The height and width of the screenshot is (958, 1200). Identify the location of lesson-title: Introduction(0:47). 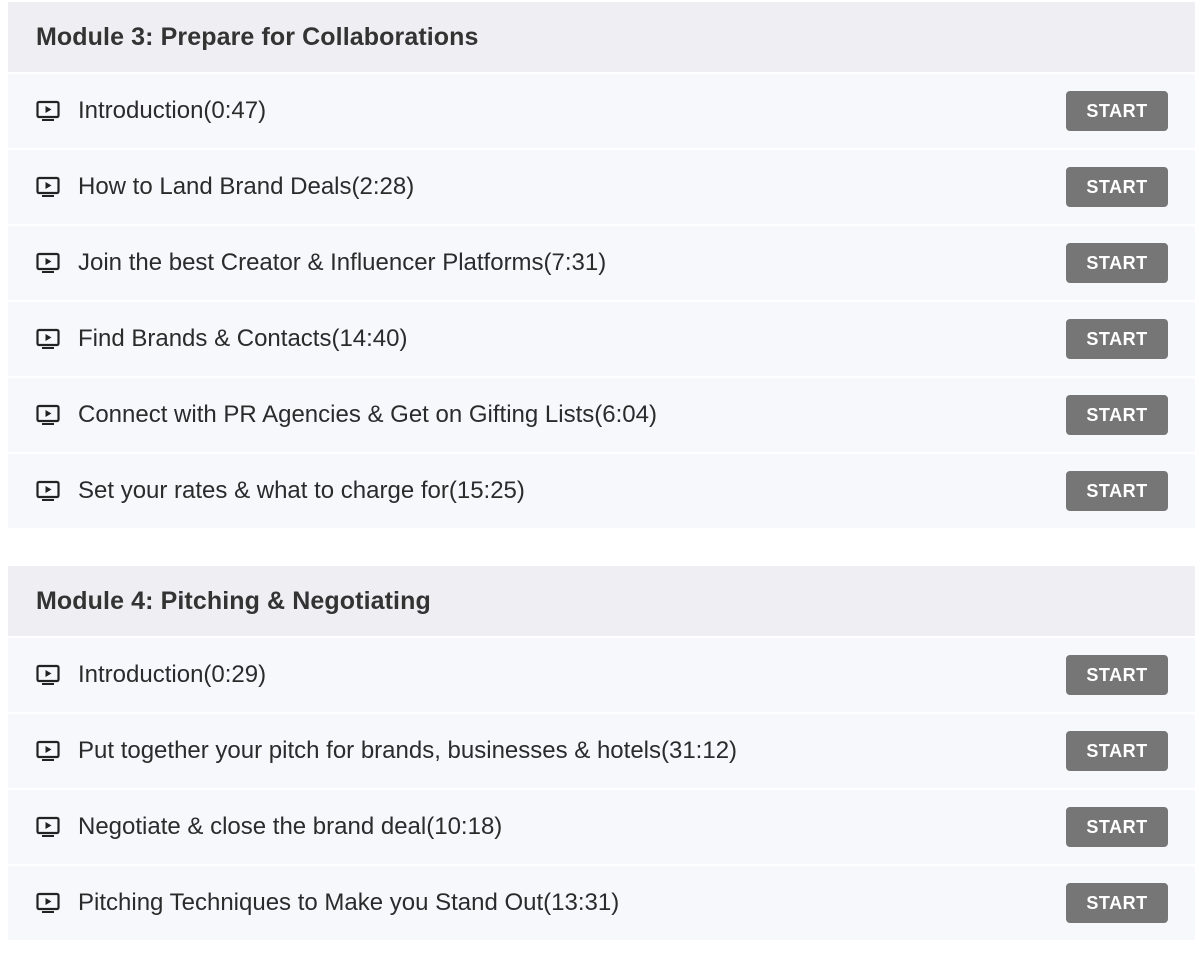
(172, 110).